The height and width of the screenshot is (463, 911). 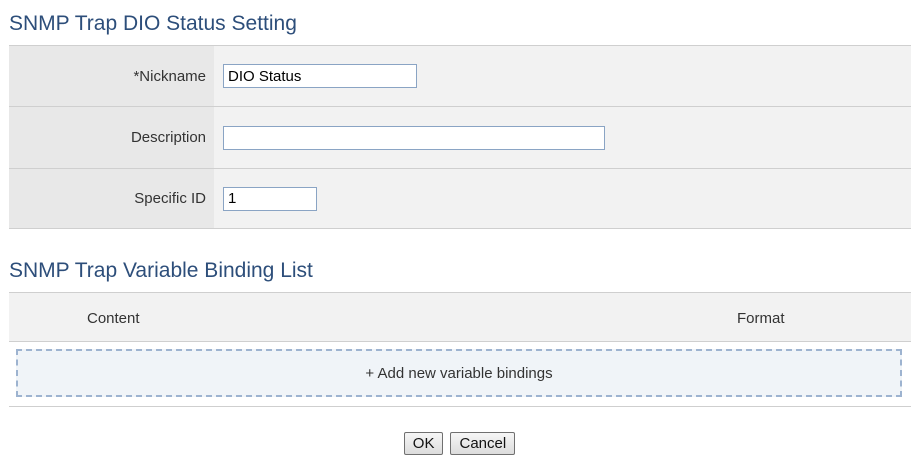 I want to click on description-row: Description, so click(x=460, y=138).